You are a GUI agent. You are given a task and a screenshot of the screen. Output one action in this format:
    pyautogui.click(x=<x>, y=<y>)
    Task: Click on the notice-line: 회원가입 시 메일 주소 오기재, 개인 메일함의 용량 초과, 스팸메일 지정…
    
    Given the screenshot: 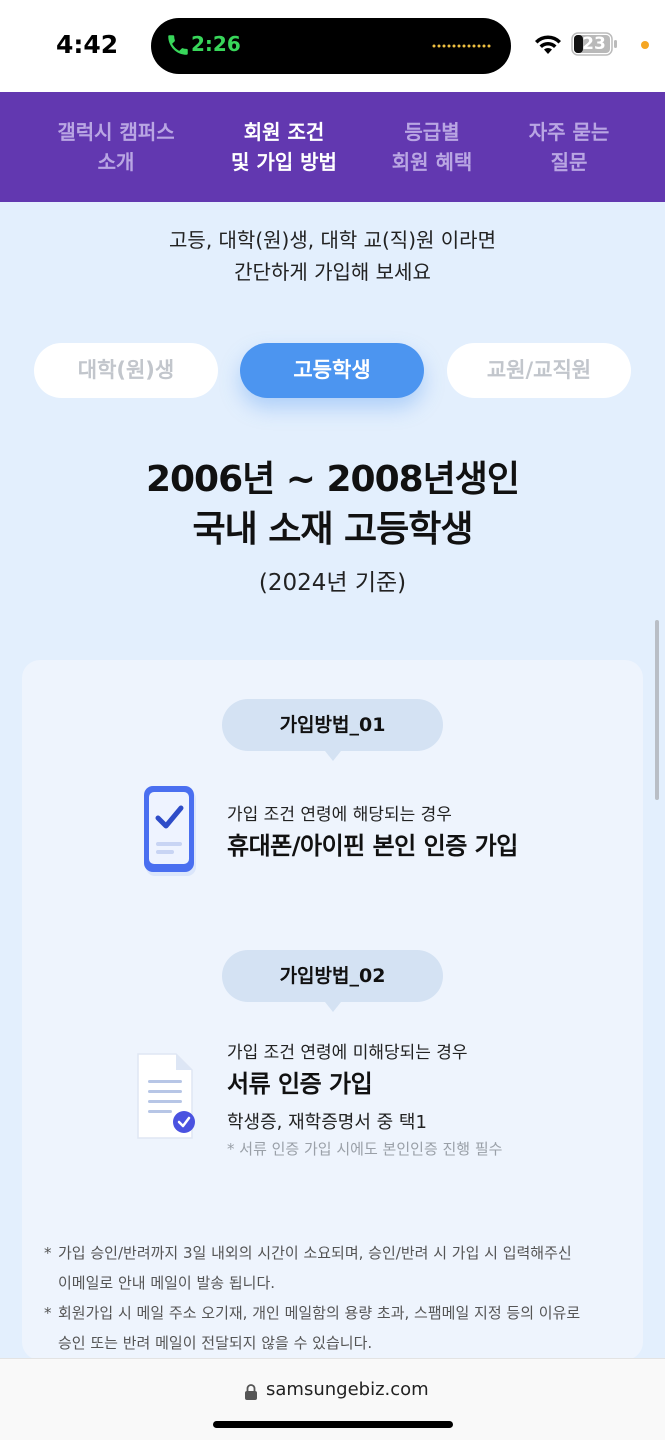 What is the action you would take?
    pyautogui.click(x=319, y=1313)
    